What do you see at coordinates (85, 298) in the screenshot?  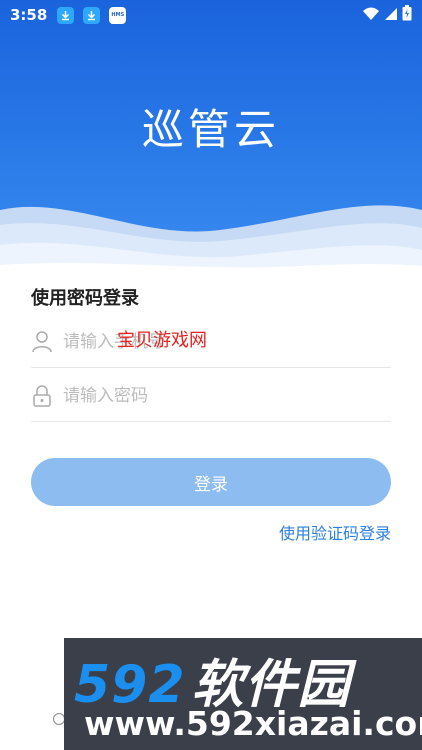 I see `login-heading: 使用密码登录` at bounding box center [85, 298].